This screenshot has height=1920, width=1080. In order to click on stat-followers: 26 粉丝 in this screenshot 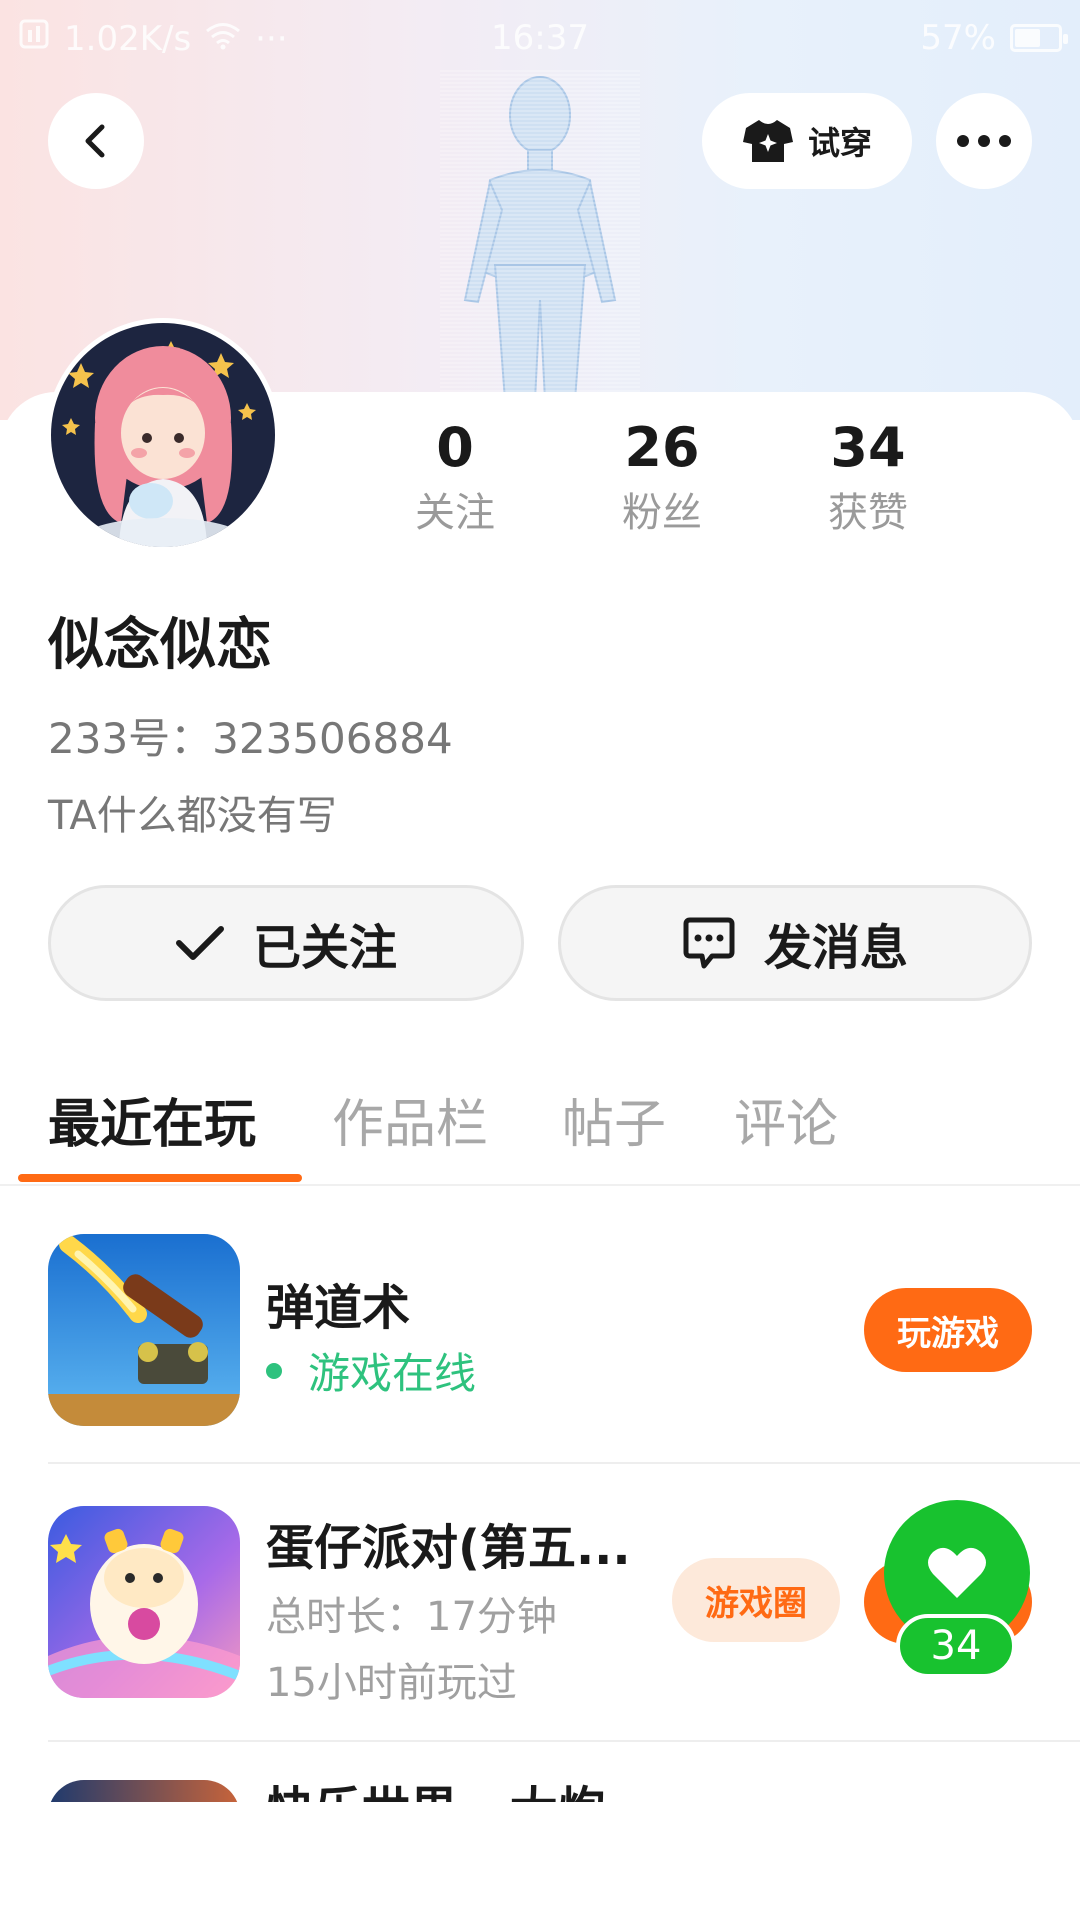, I will do `click(662, 473)`.